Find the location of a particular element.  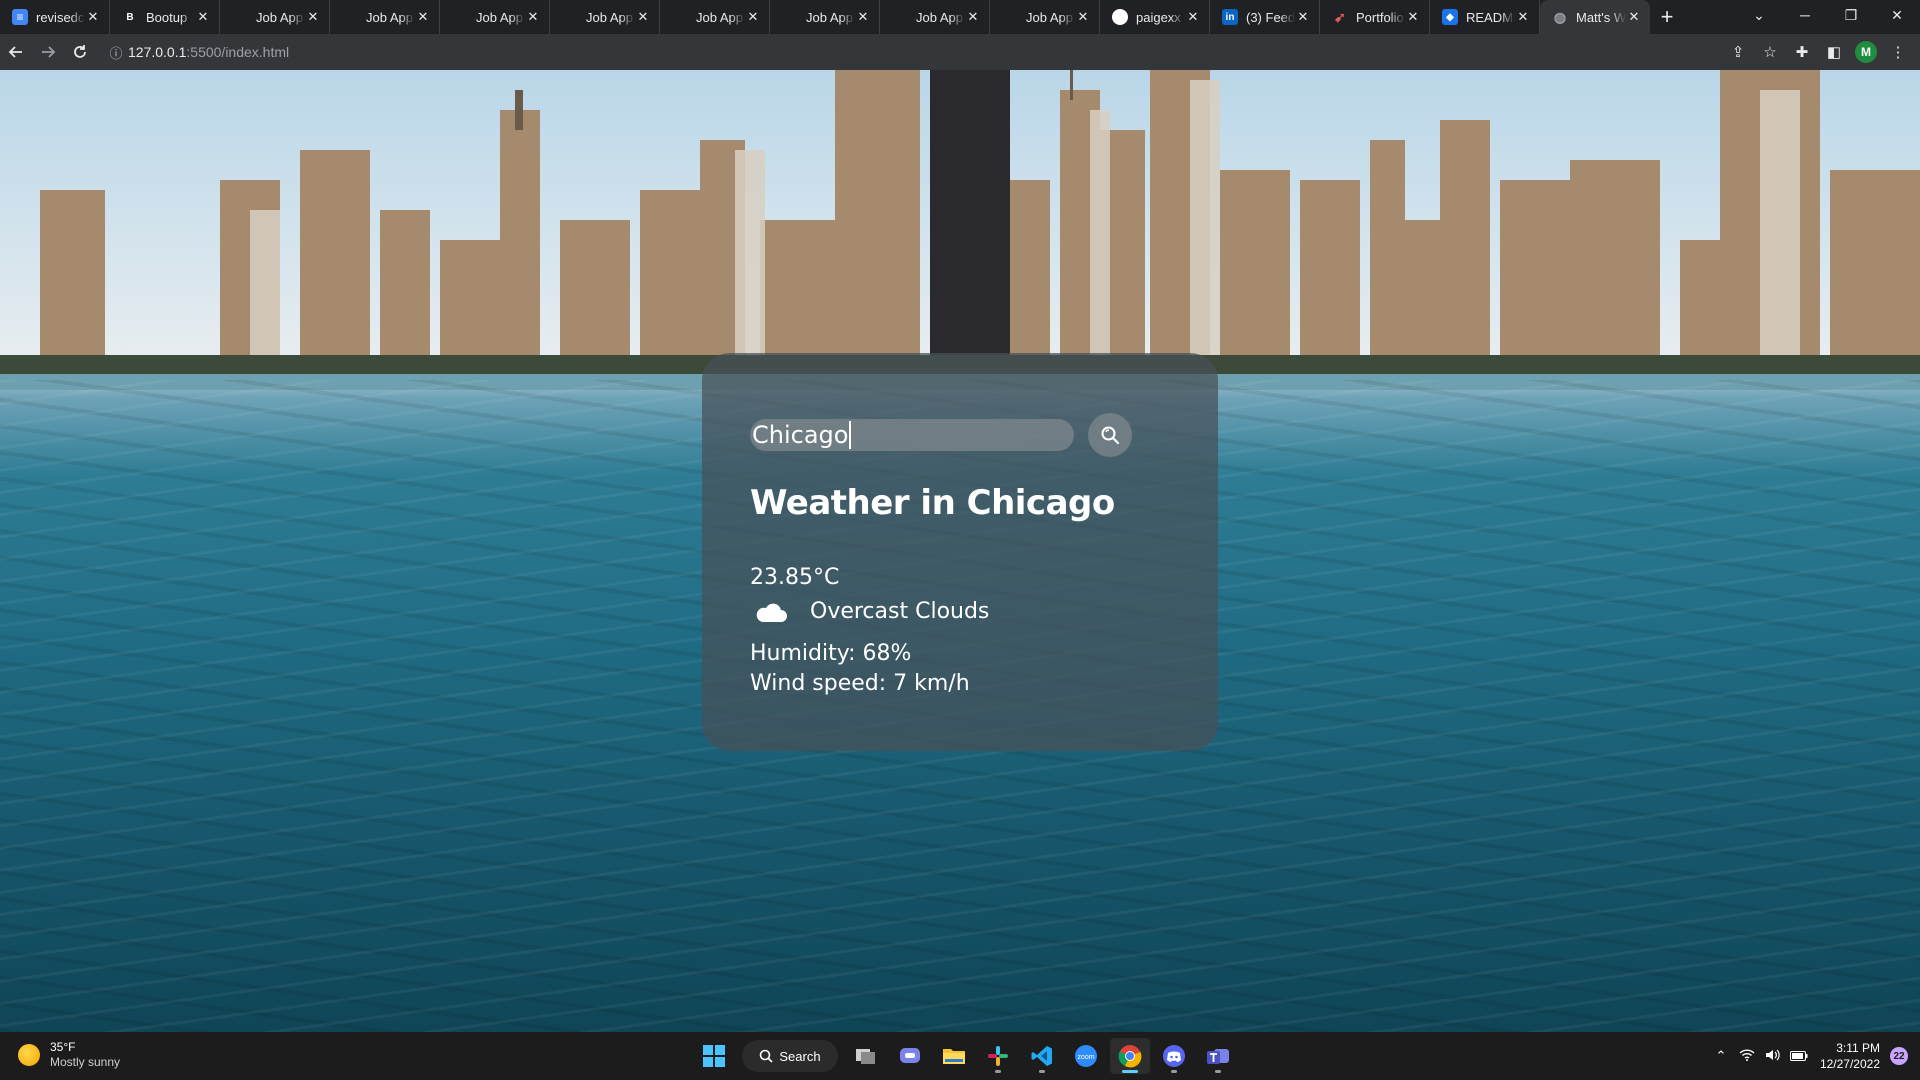

forward-button is located at coordinates (48, 52).